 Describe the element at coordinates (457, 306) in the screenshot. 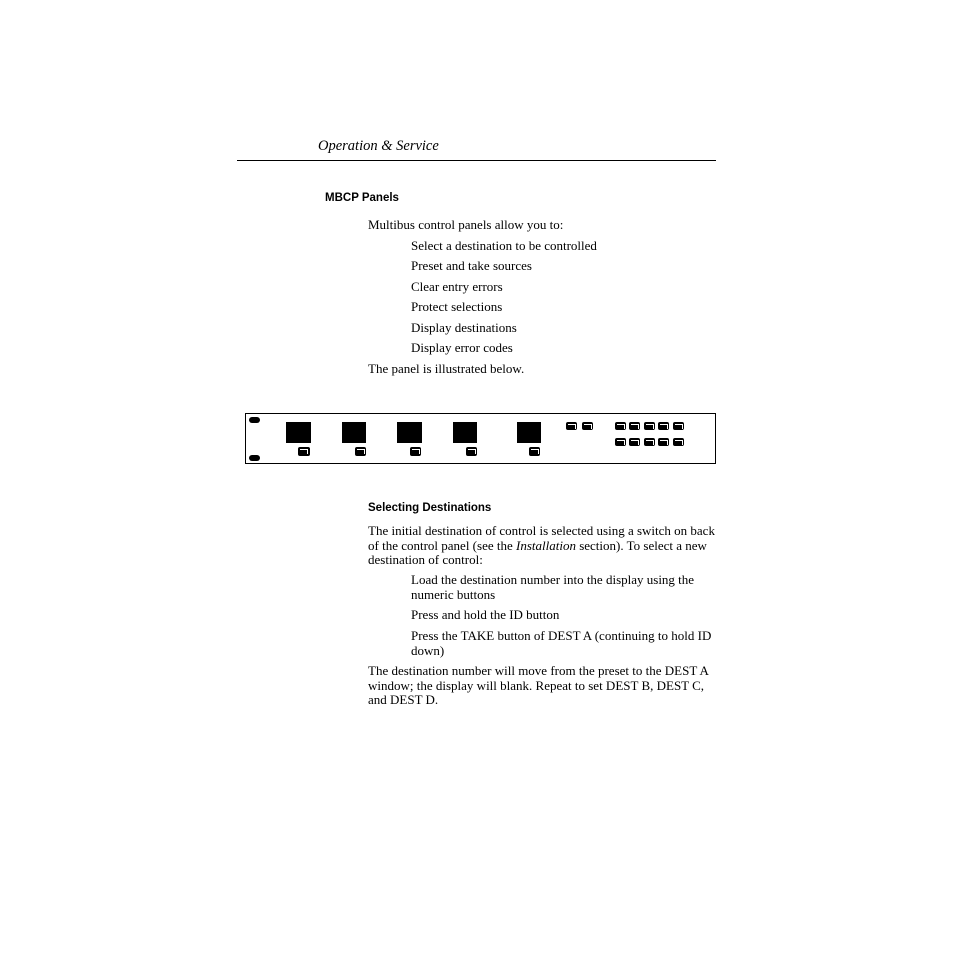

I see `bullet-item: Protect selections` at that location.